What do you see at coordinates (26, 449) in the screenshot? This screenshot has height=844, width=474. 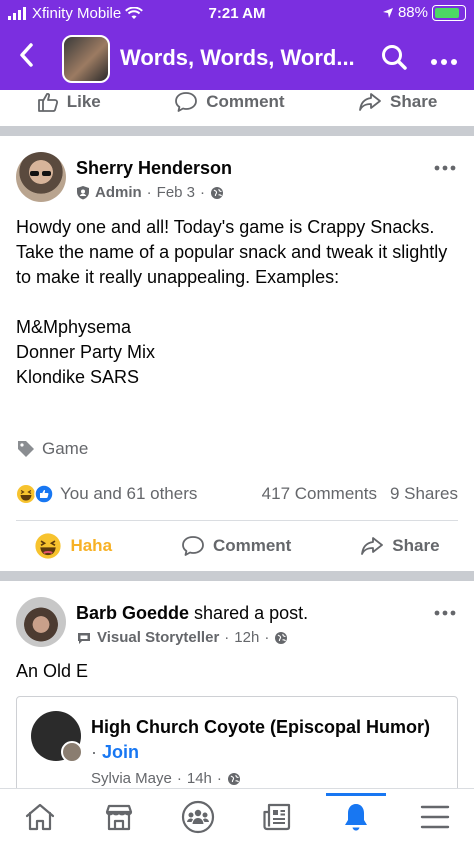 I see `tag-icon` at bounding box center [26, 449].